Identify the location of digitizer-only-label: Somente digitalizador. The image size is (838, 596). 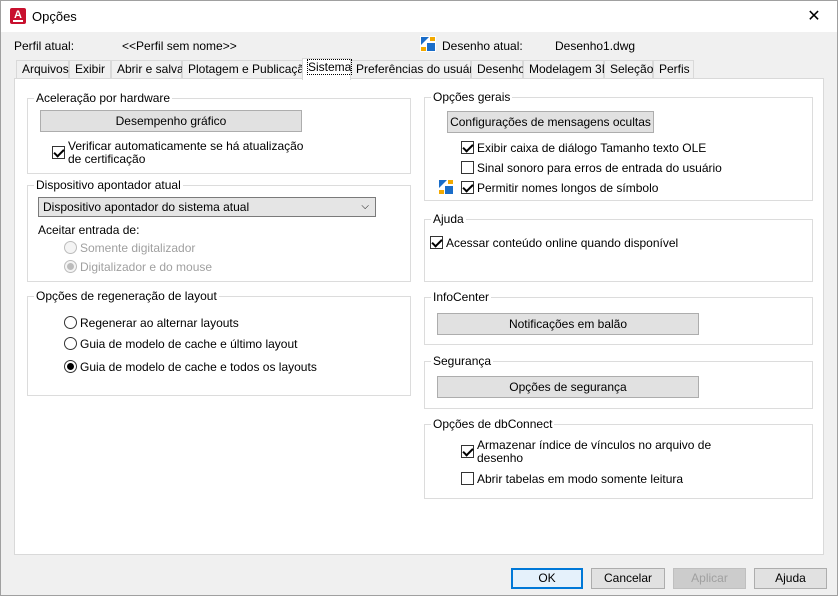
(138, 248).